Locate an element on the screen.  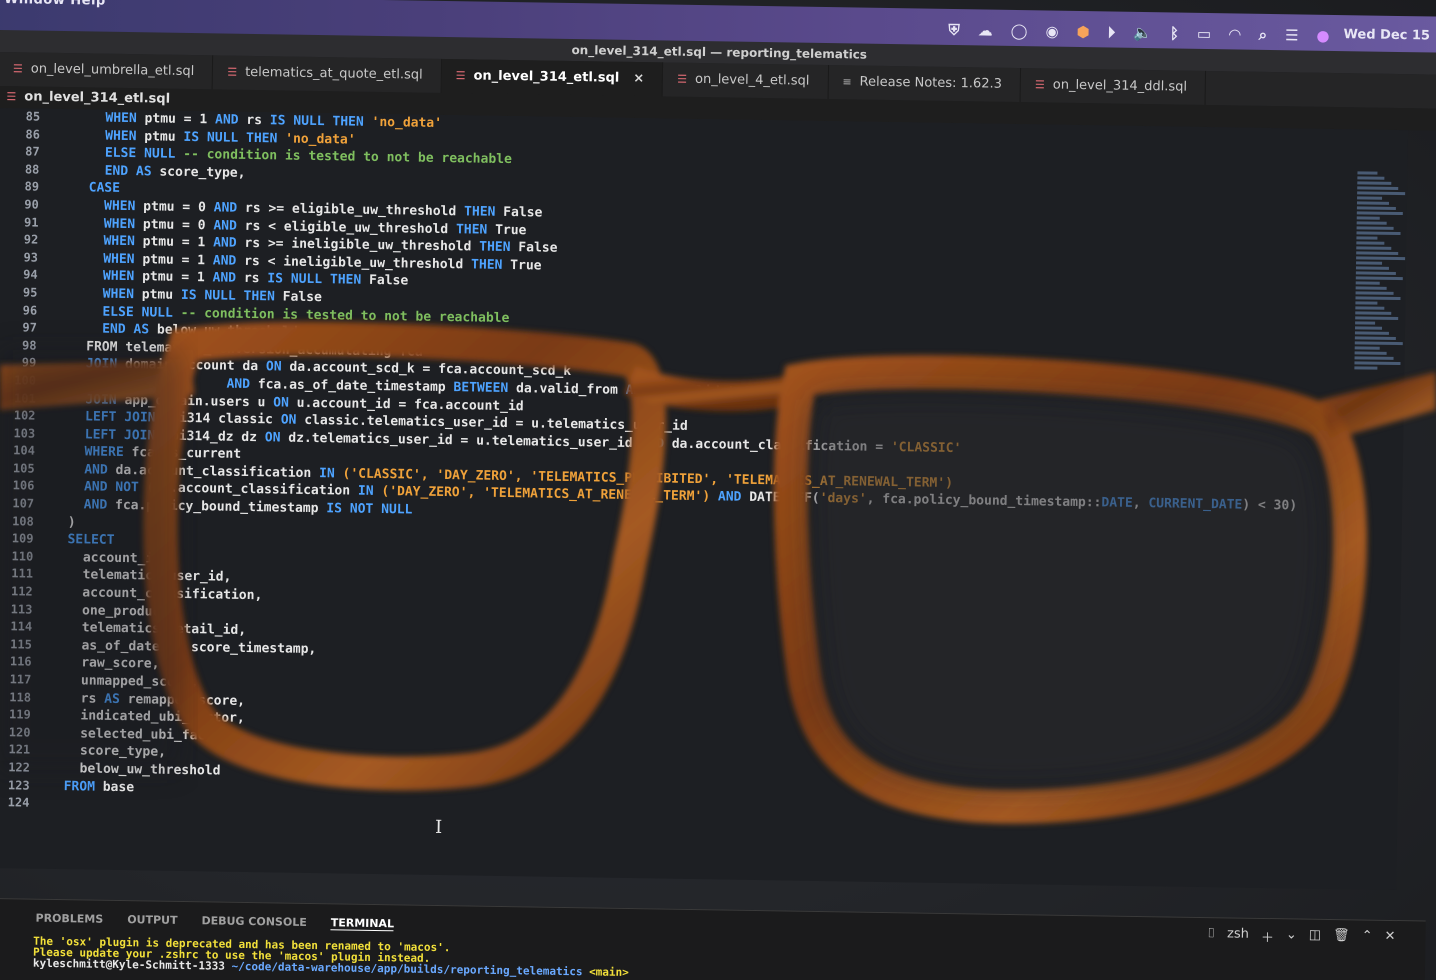
code-token: DATEDIFF( is located at coordinates (784, 498).